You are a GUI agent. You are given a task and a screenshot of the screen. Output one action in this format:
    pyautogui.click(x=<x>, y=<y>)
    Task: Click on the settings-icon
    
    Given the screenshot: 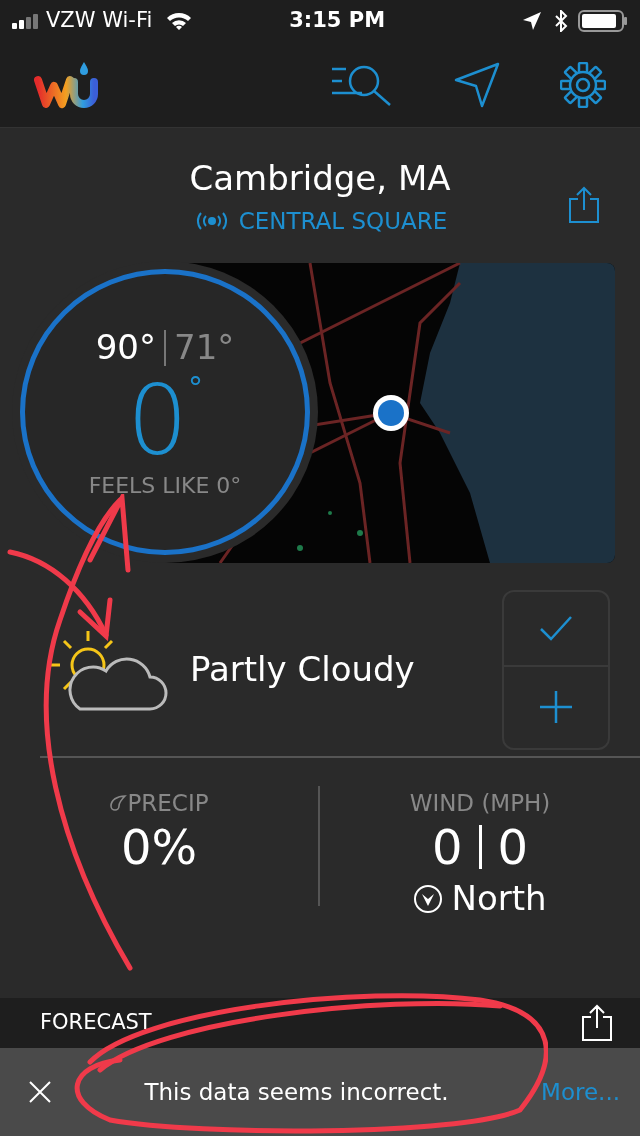 What is the action you would take?
    pyautogui.click(x=583, y=84)
    